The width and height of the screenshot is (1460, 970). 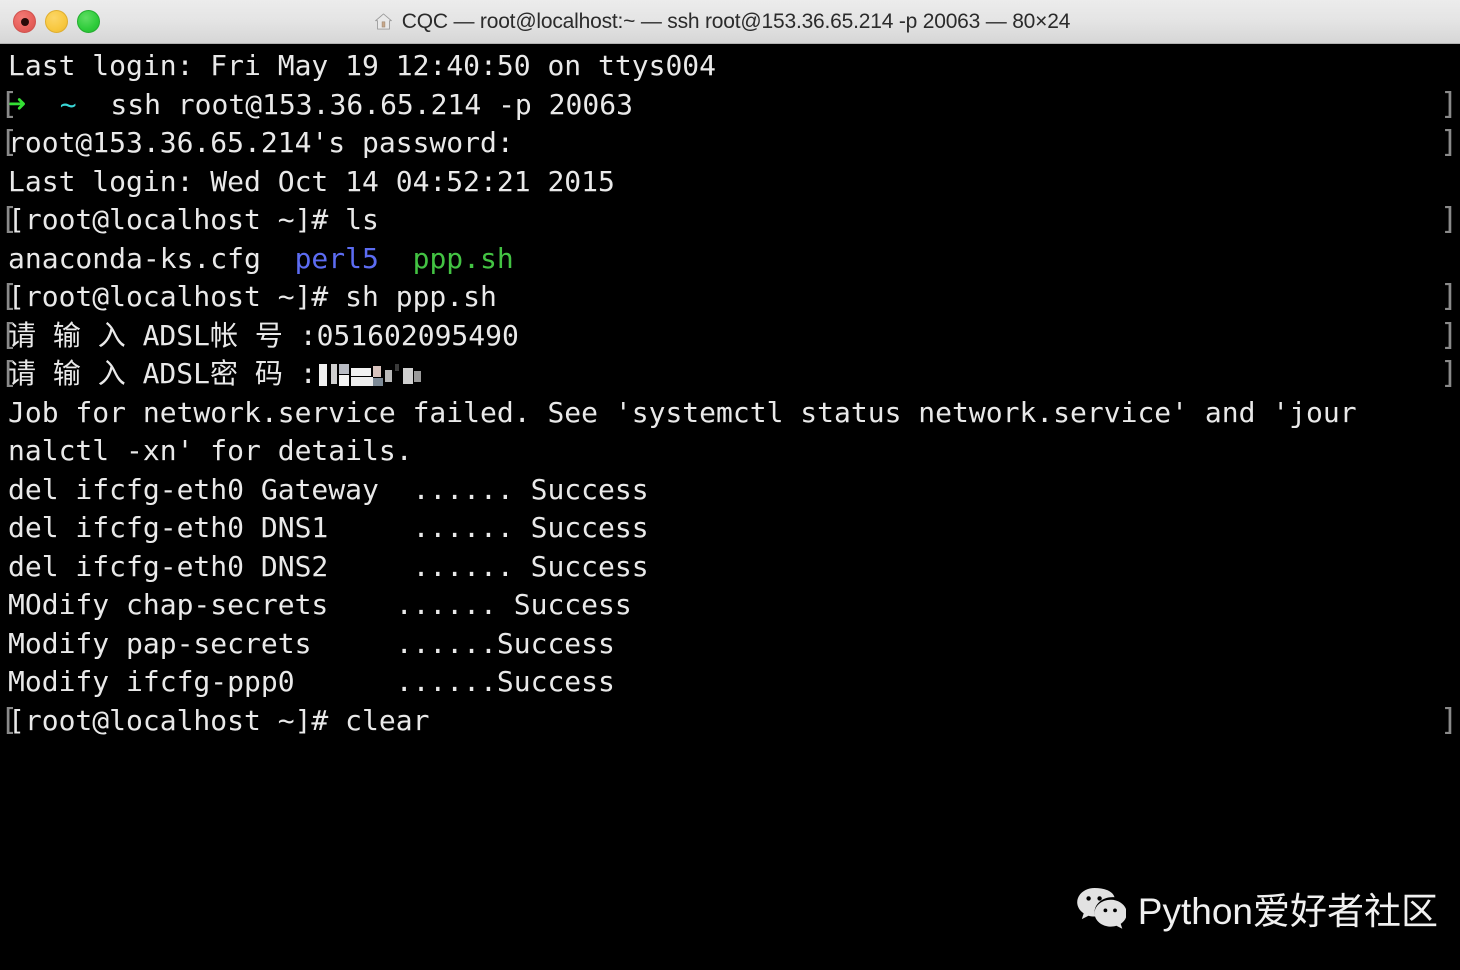 I want to click on terminal-text: Last login: Wed Oct 14 04:52:21 2015, so click(x=311, y=181).